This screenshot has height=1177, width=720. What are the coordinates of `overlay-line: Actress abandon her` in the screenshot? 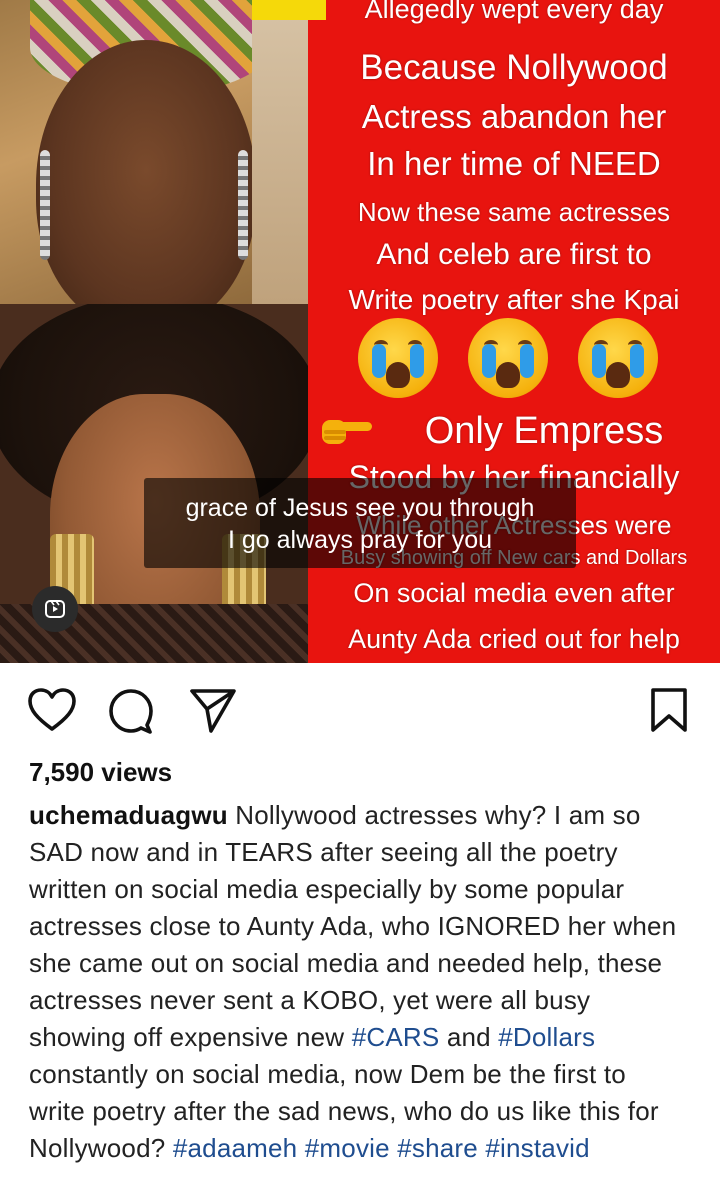 It's located at (514, 116).